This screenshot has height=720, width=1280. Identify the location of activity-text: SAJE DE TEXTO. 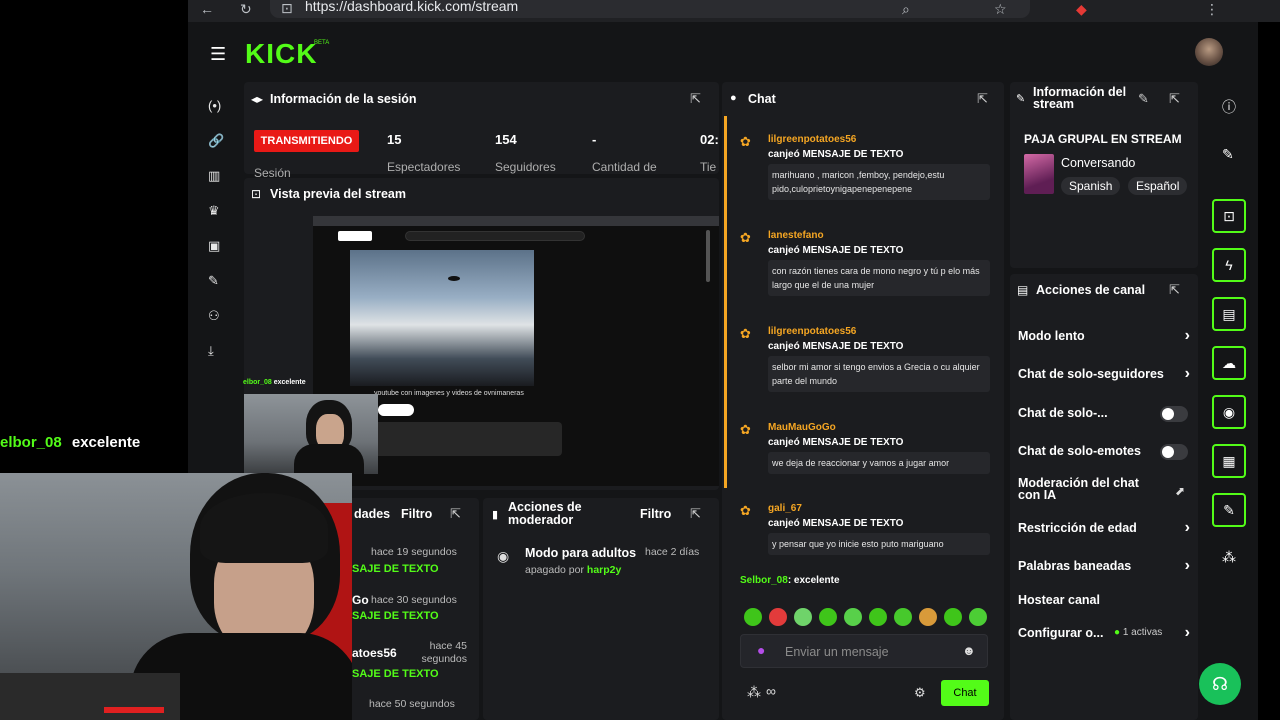
(395, 616).